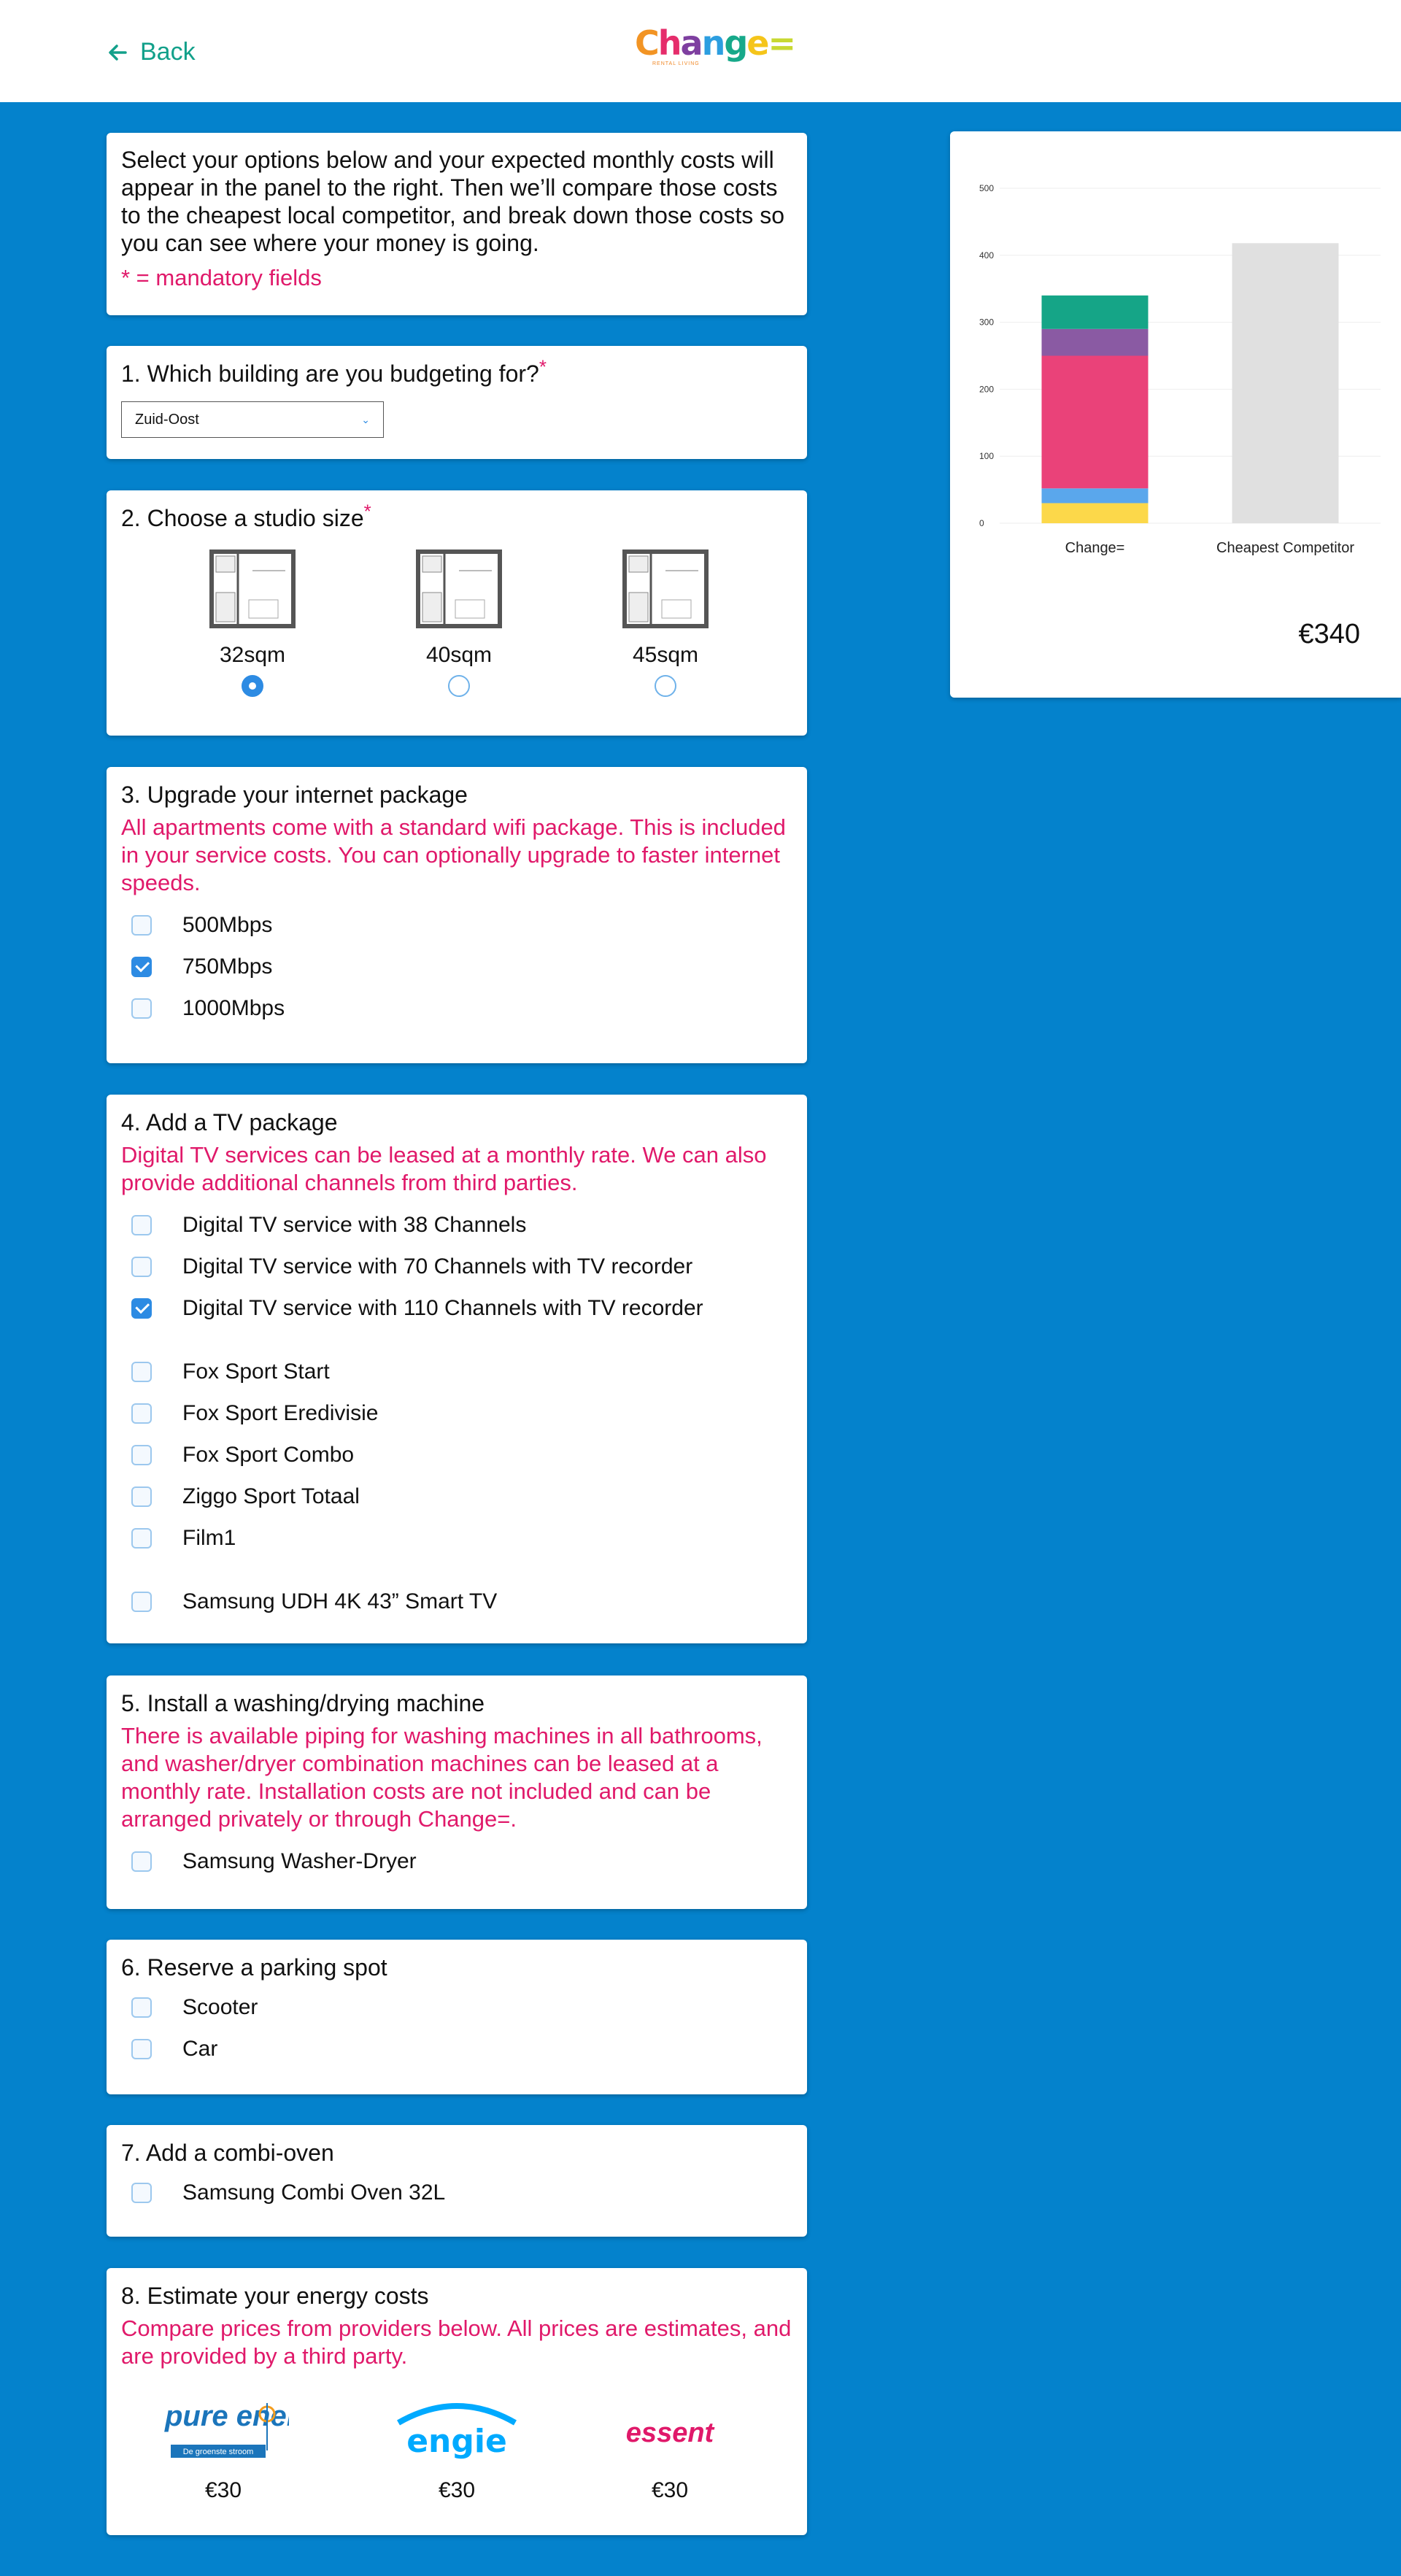 The image size is (1401, 2576). What do you see at coordinates (459, 623) in the screenshot?
I see `studio-option-40: 40sqm` at bounding box center [459, 623].